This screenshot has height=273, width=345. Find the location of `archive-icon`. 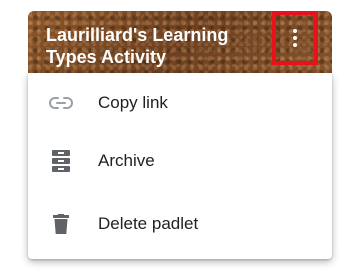

archive-icon is located at coordinates (61, 161).